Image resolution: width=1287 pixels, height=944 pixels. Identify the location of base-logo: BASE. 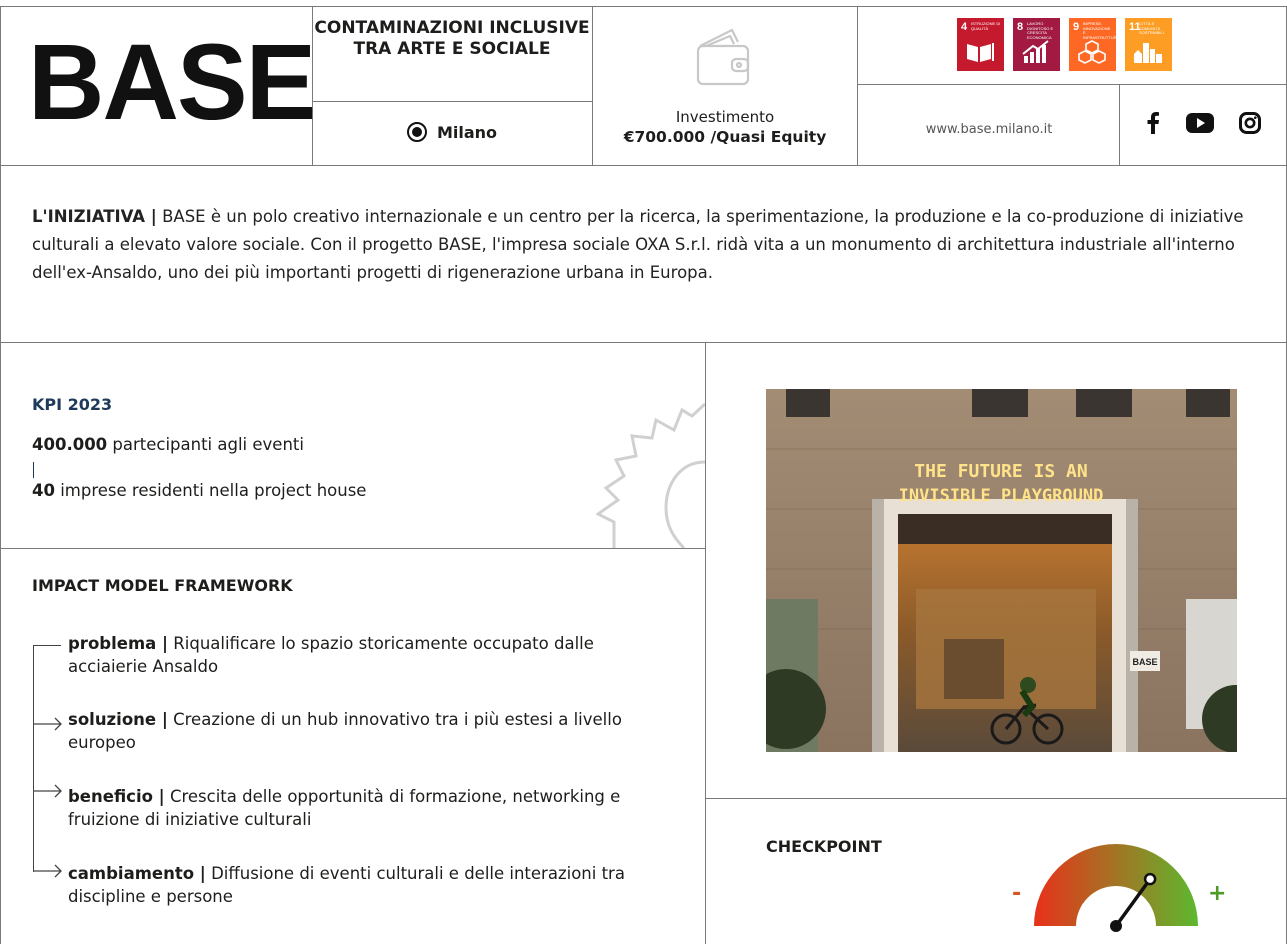
(172, 81).